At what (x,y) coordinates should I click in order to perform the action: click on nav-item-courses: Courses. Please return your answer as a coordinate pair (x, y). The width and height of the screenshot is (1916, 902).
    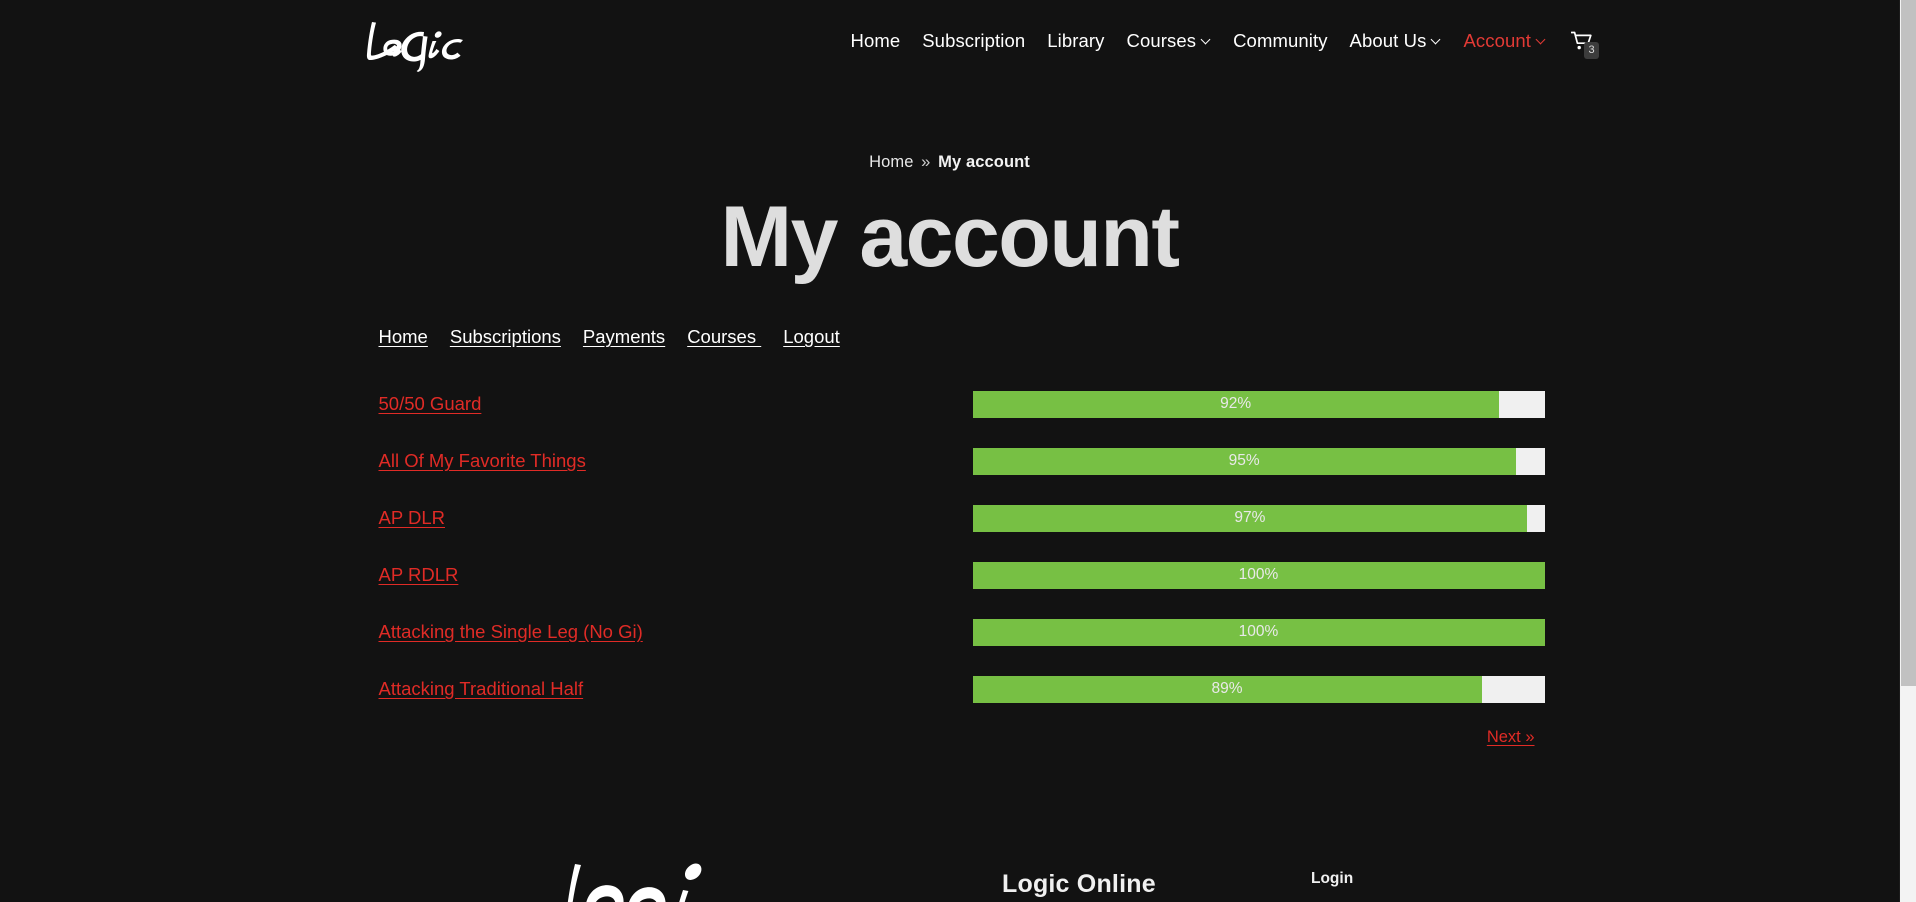
    Looking at the image, I should click on (1169, 40).